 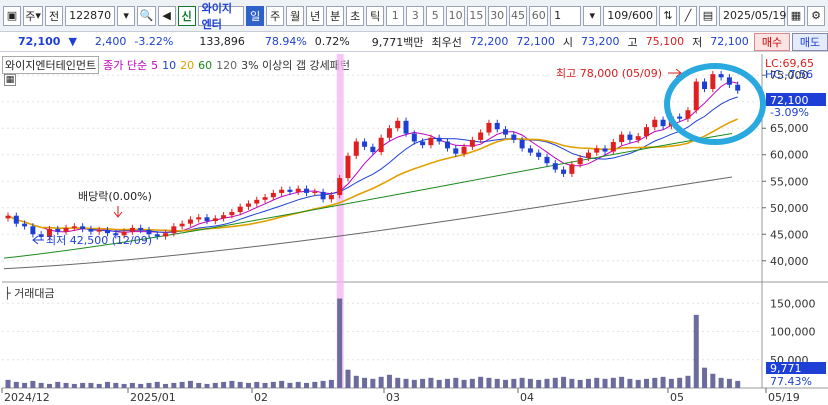 What do you see at coordinates (12, 15) in the screenshot?
I see `layout-icon: ▣` at bounding box center [12, 15].